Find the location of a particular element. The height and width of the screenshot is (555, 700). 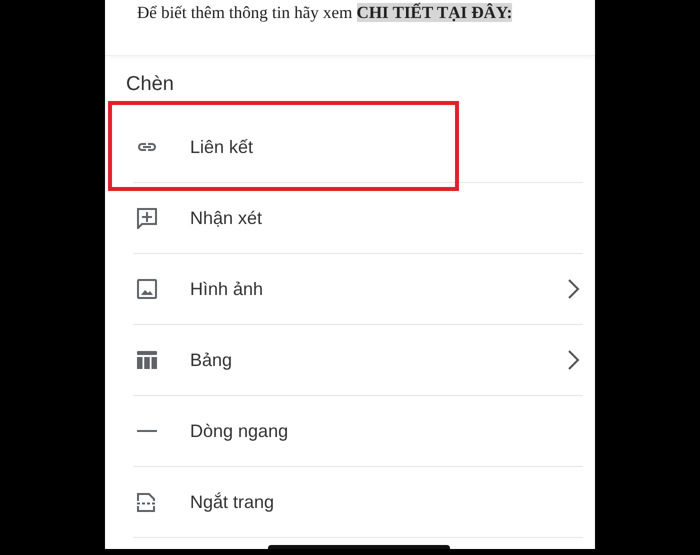

sheet-title: Chèn is located at coordinates (150, 84).